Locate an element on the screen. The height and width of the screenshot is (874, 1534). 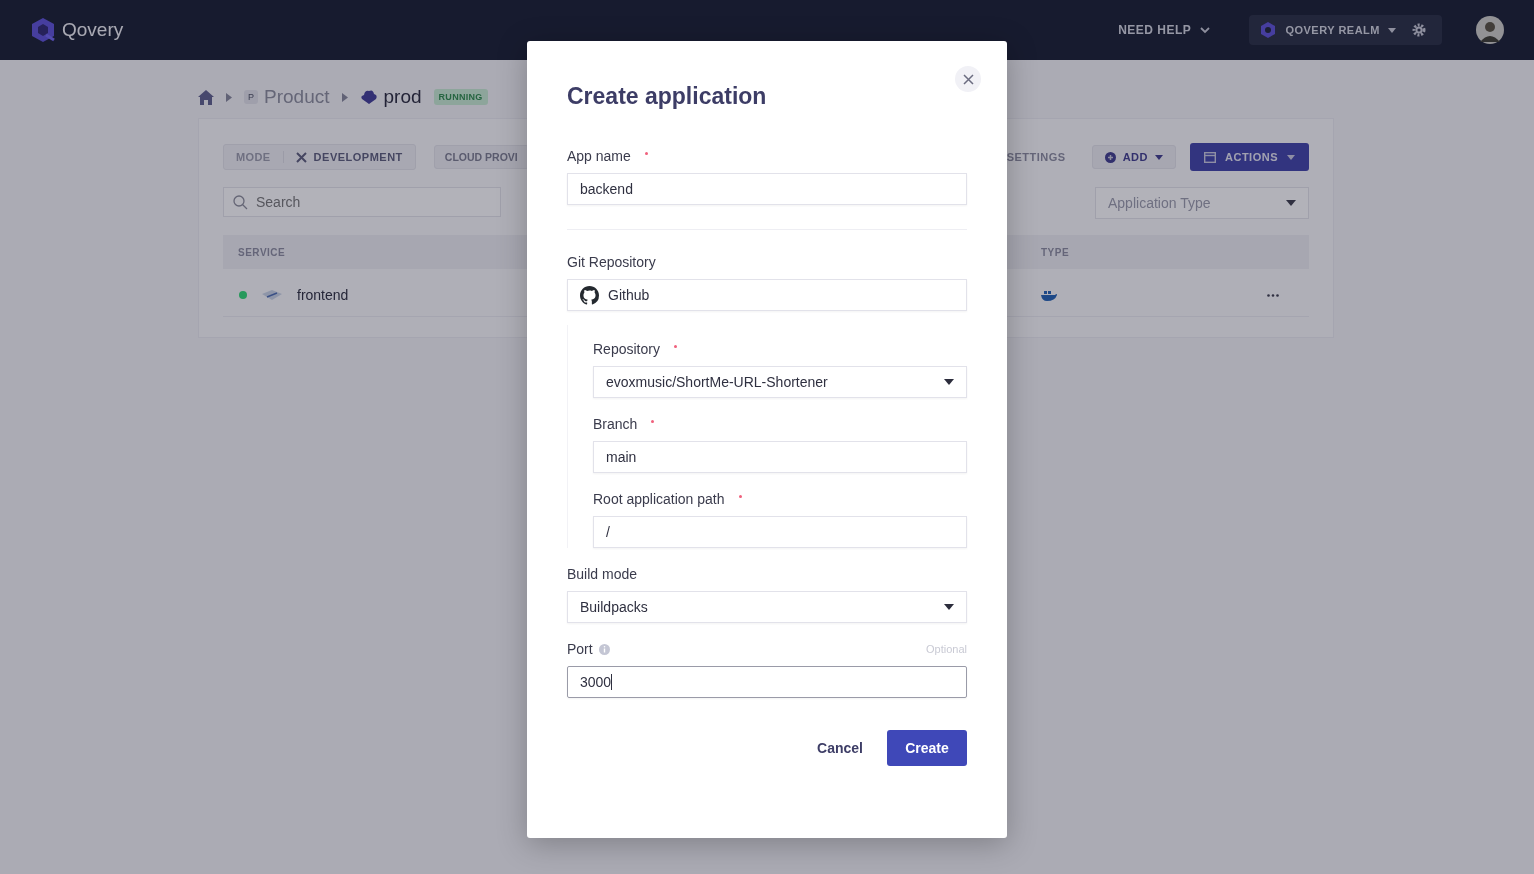
close-button is located at coordinates (968, 79).